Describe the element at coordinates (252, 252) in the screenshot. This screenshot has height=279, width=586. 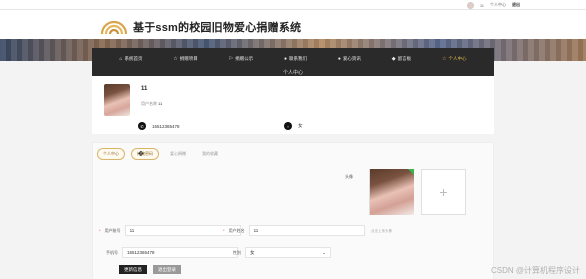
I see `gender-select-value: 女` at that location.